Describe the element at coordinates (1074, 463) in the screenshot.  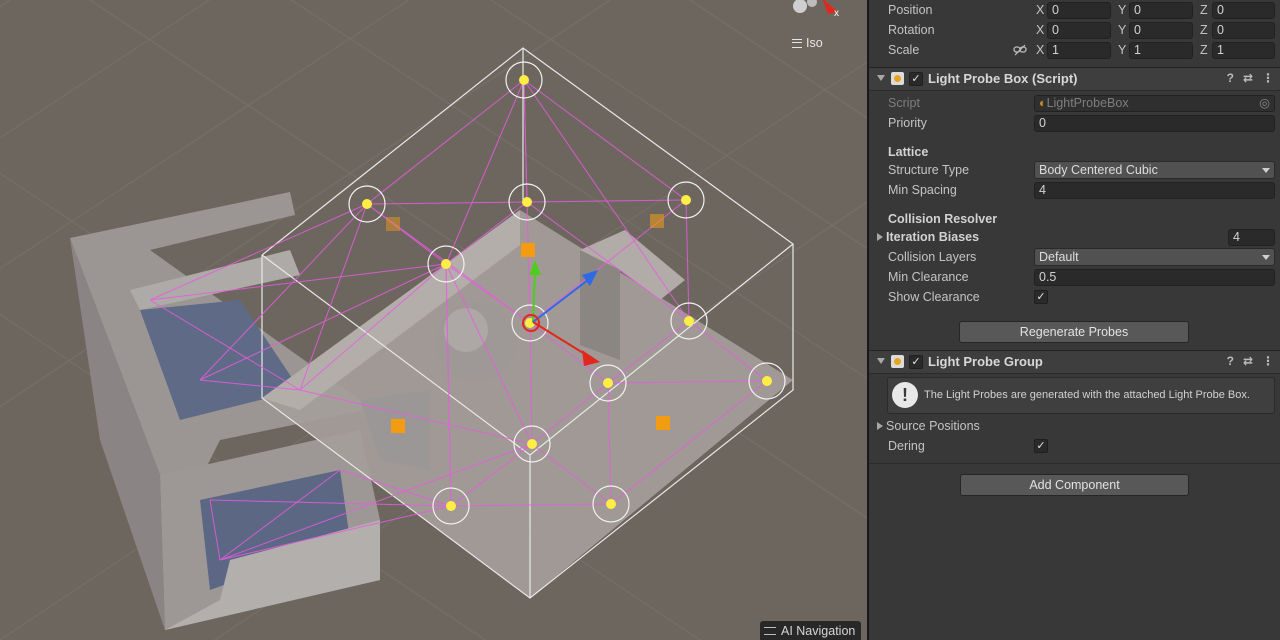
I see `component-separator` at that location.